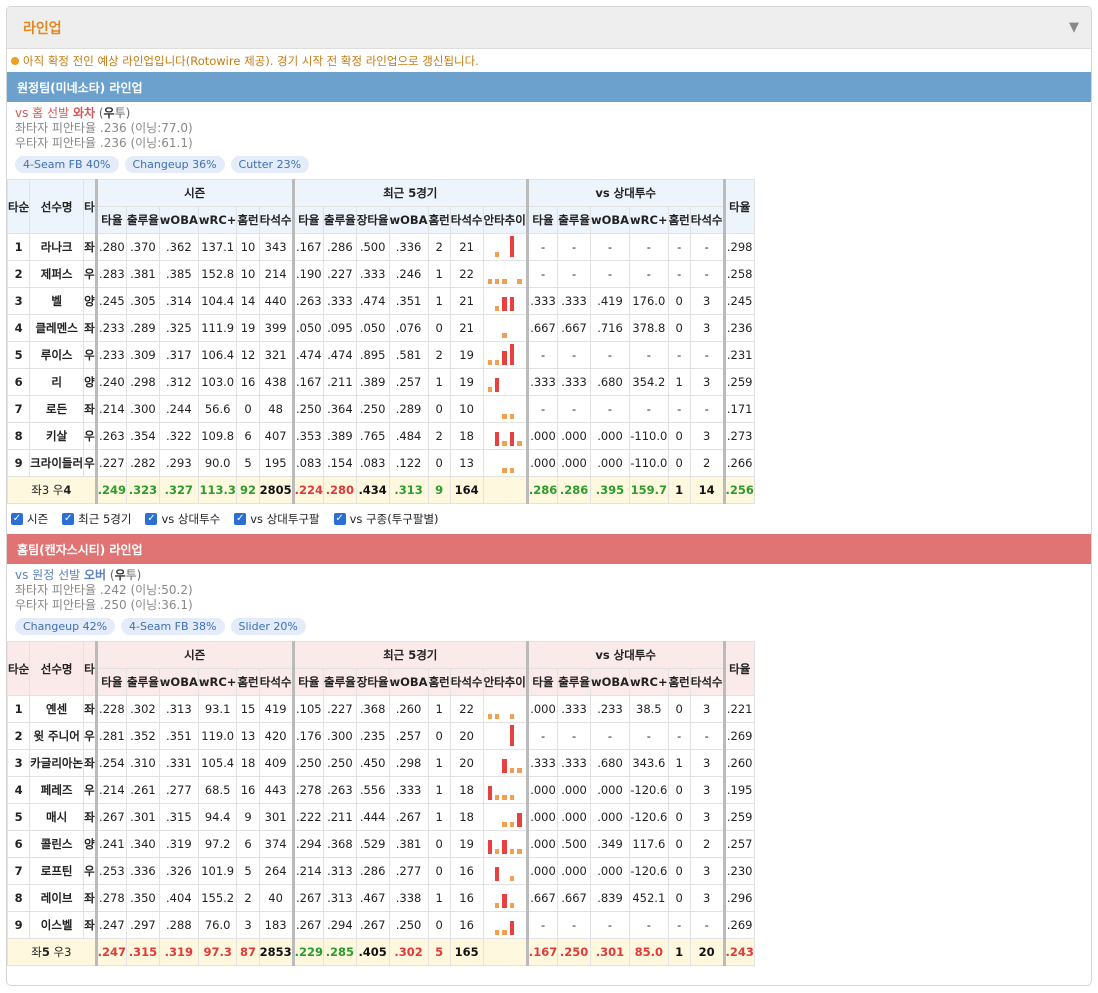 The height and width of the screenshot is (993, 1098). Describe the element at coordinates (276, 952) in the screenshot. I see `total-season: 2853` at that location.